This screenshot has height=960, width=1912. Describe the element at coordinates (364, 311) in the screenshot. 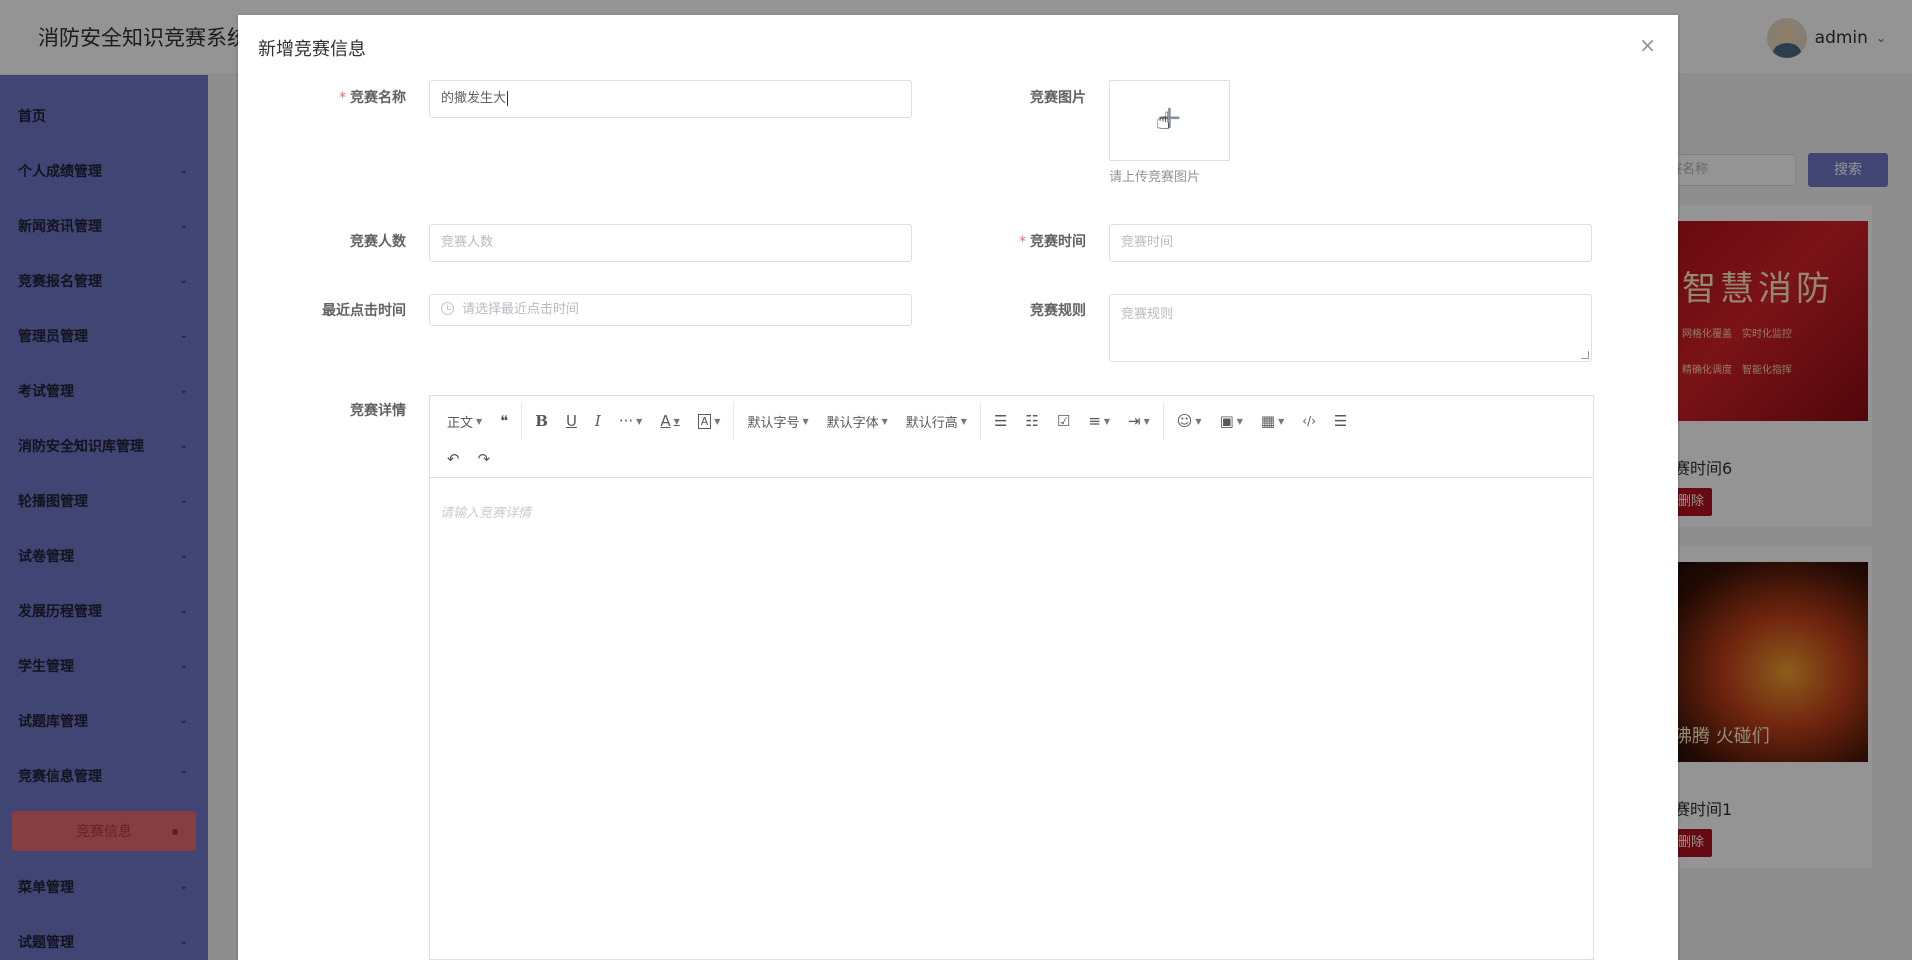

I see `last-click-time-label: 最近点击时间` at that location.